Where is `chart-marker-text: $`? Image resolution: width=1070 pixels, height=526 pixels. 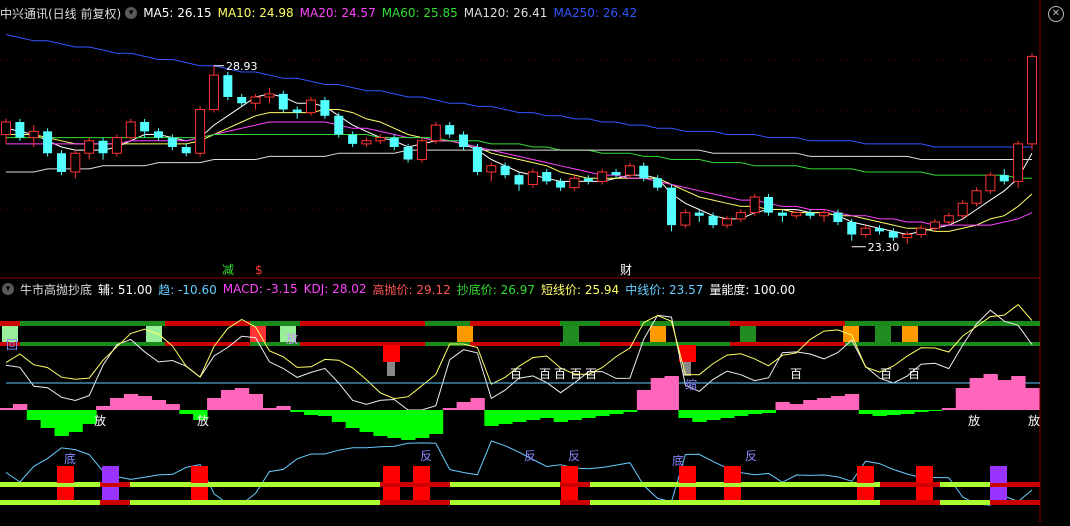
chart-marker-text: $ is located at coordinates (259, 270).